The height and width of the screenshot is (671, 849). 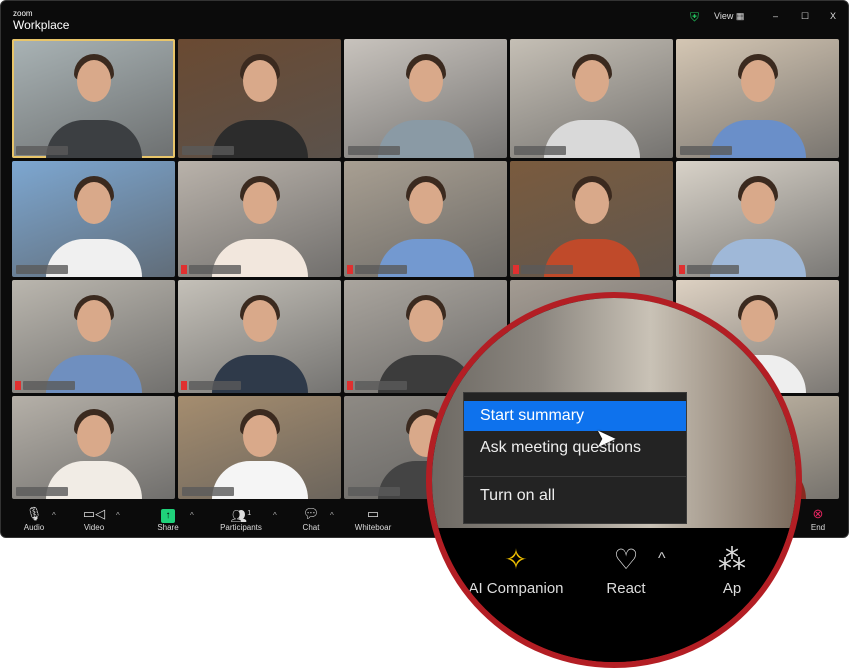 What do you see at coordinates (94, 513) in the screenshot?
I see `video-camera-icon: ▭◁` at bounding box center [94, 513].